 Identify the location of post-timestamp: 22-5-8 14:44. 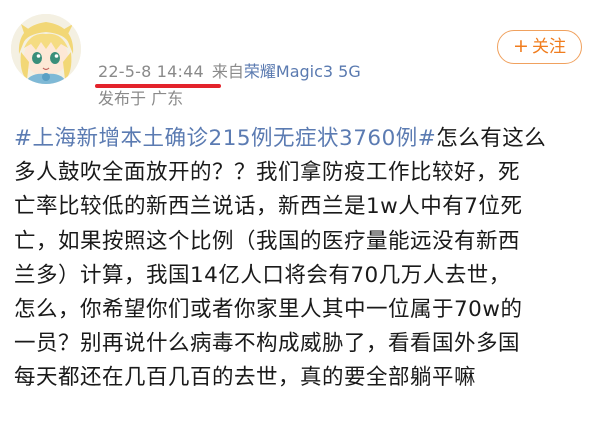
(151, 71).